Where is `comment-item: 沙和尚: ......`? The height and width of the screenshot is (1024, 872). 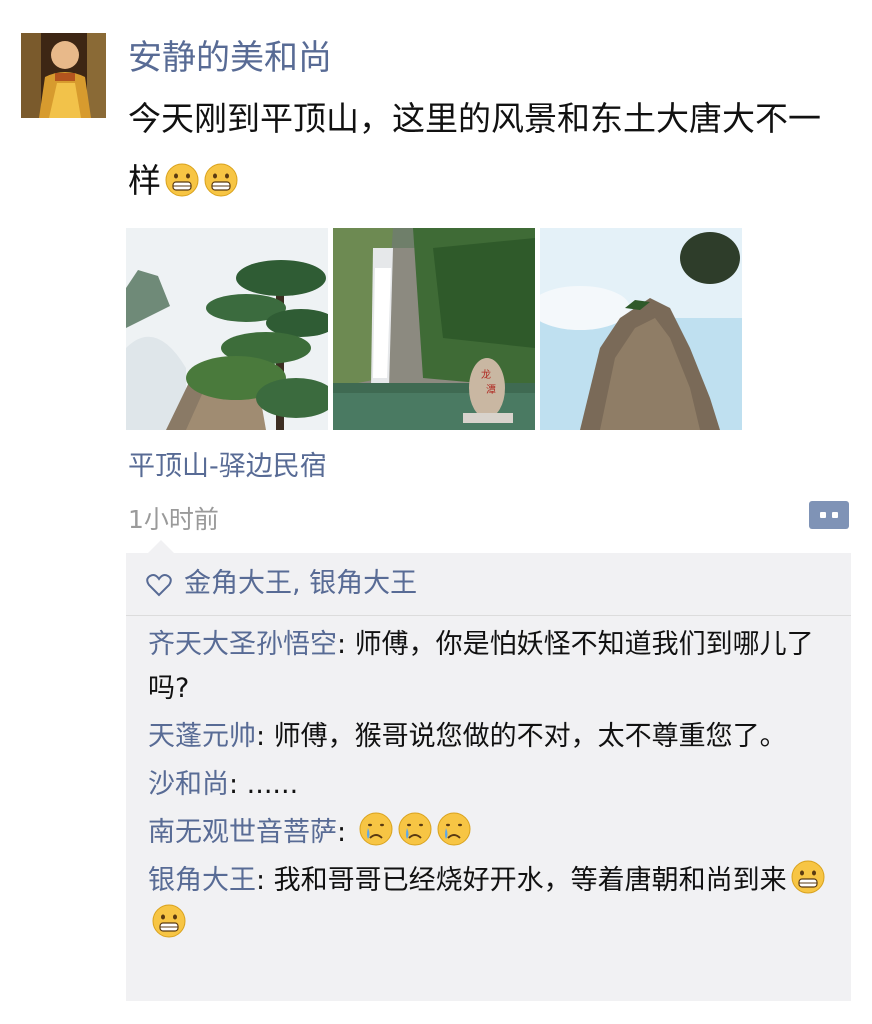
comment-item: 沙和尚: ...... is located at coordinates (488, 785).